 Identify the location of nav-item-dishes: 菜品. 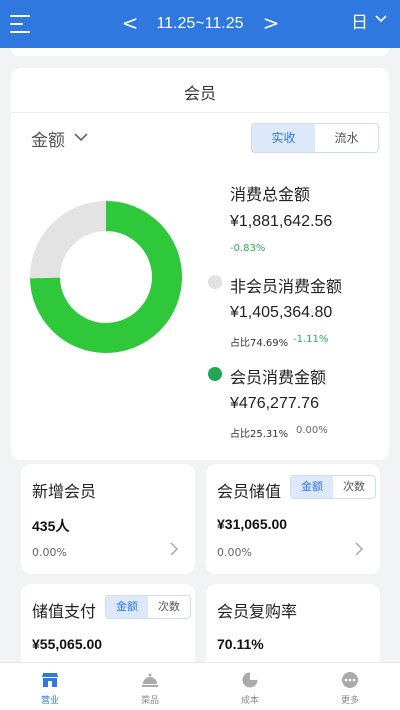
(150, 686).